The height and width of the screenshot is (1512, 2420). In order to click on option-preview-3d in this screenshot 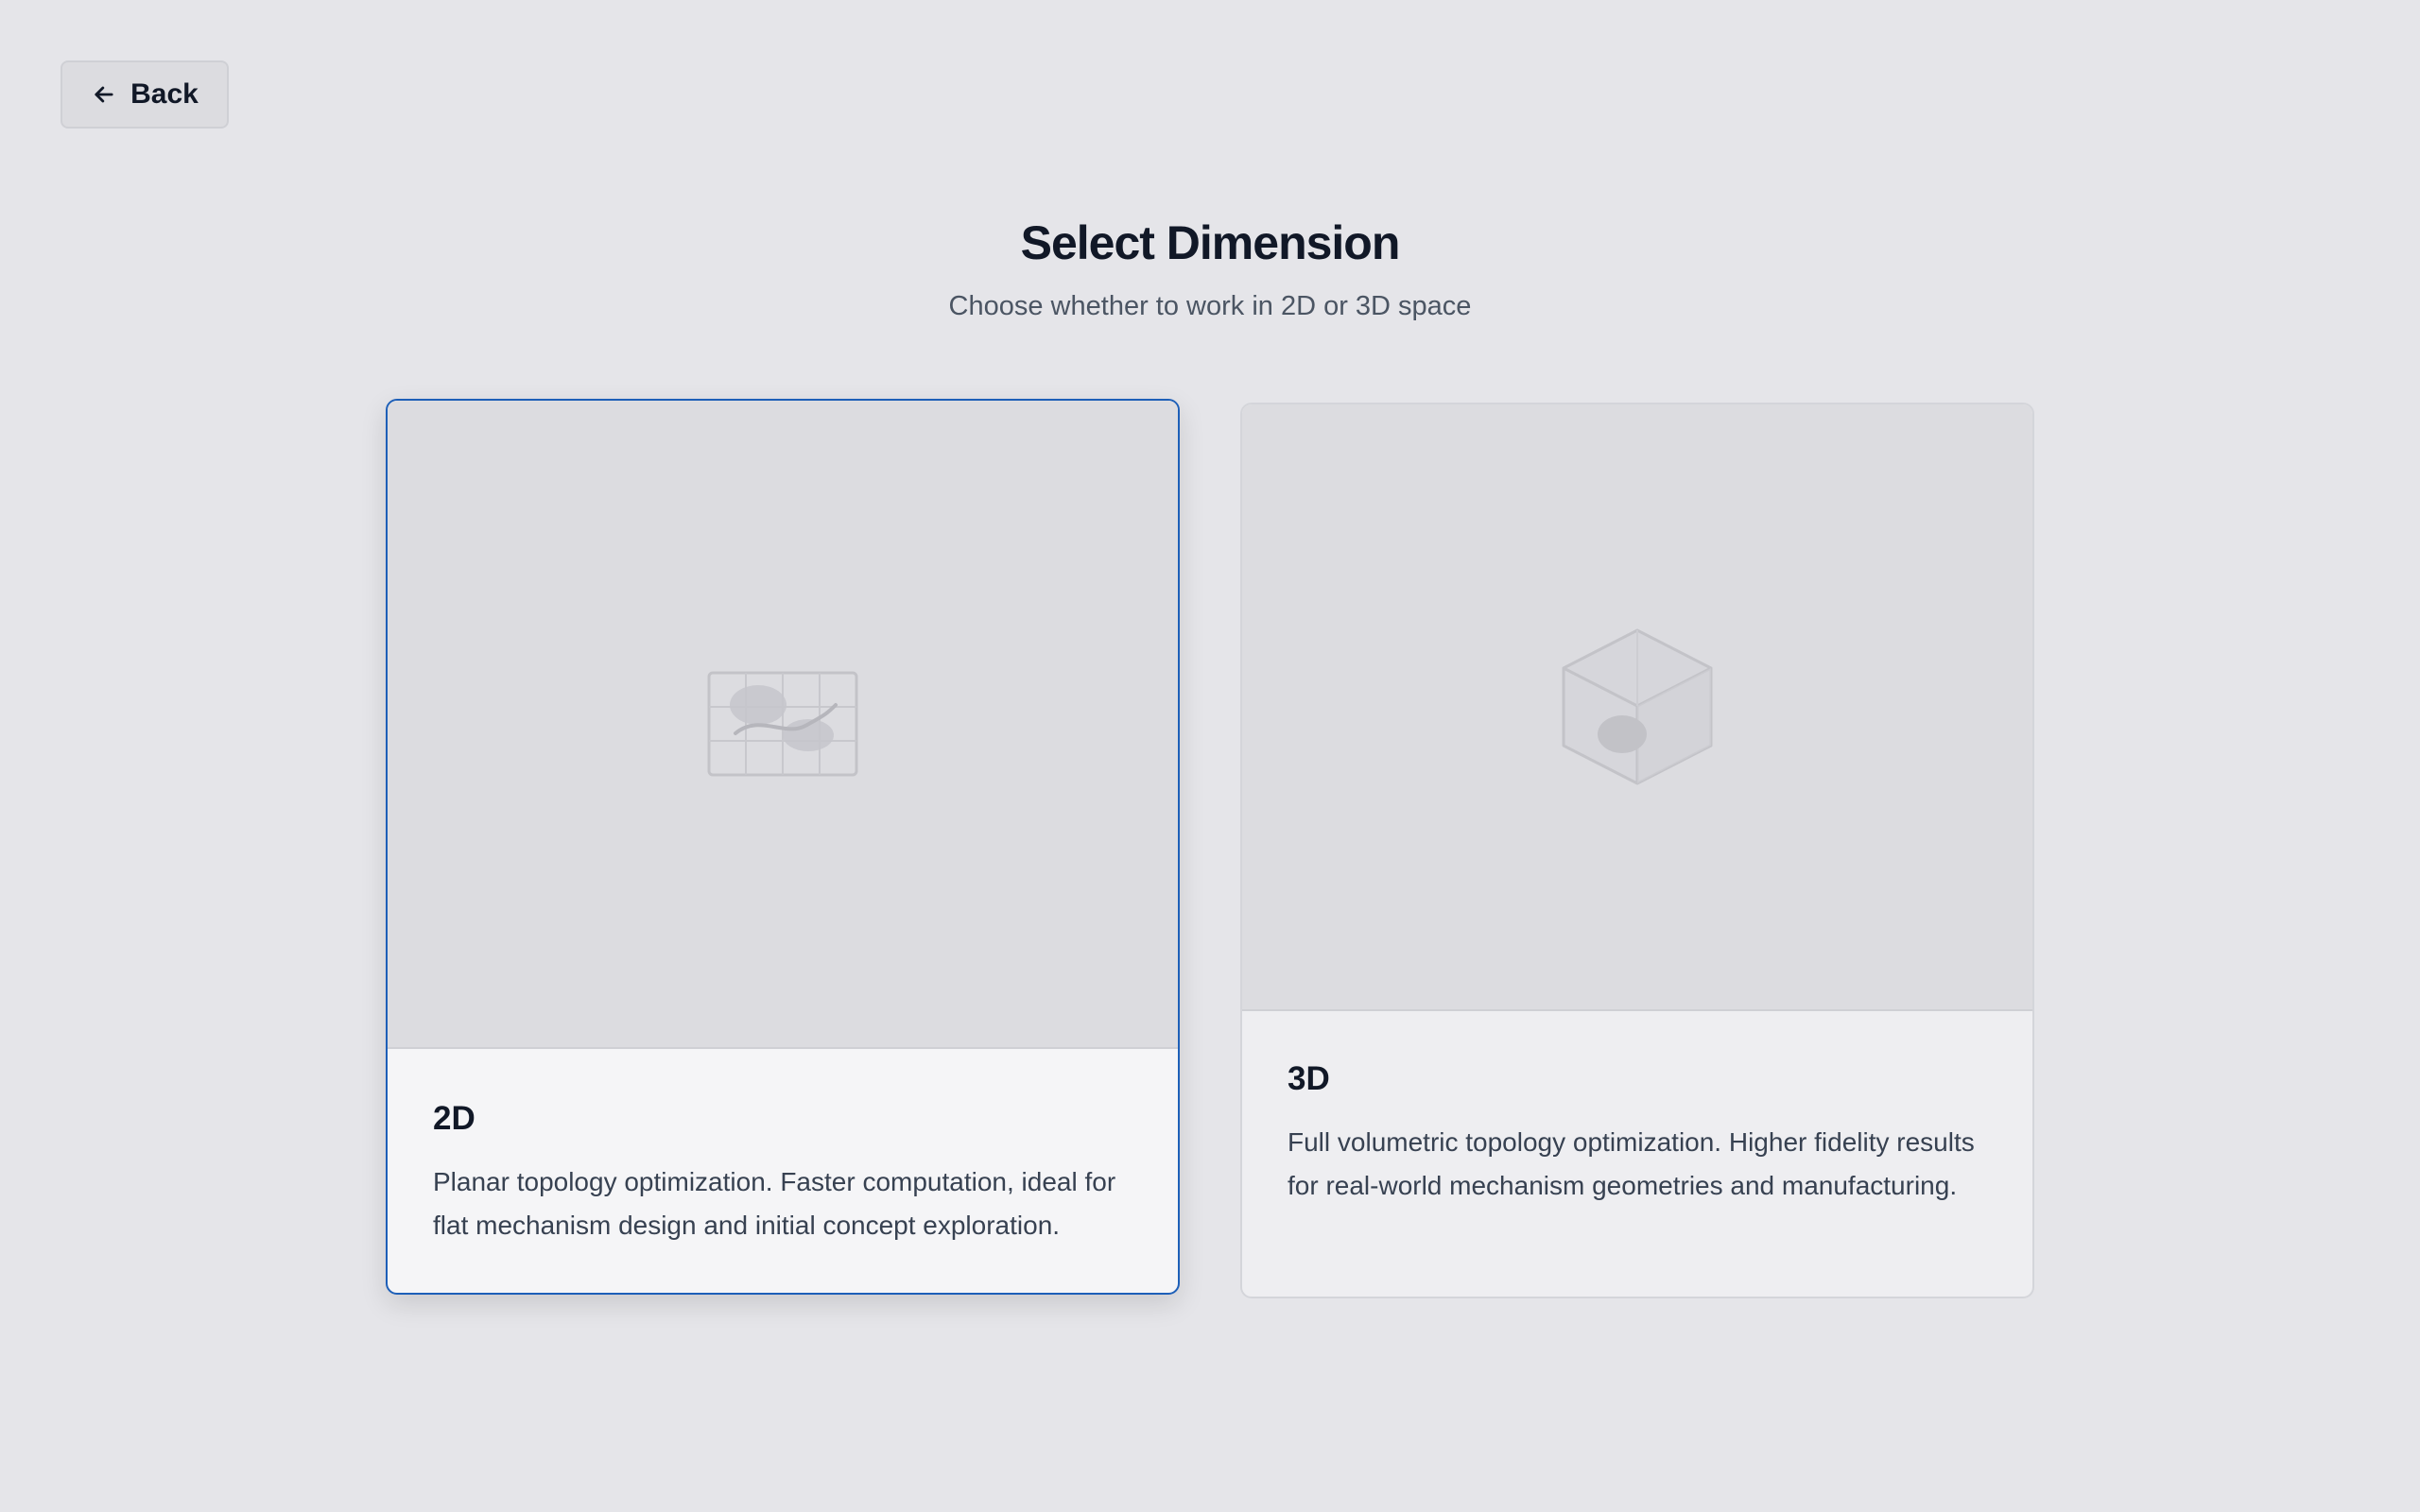, I will do `click(1637, 707)`.